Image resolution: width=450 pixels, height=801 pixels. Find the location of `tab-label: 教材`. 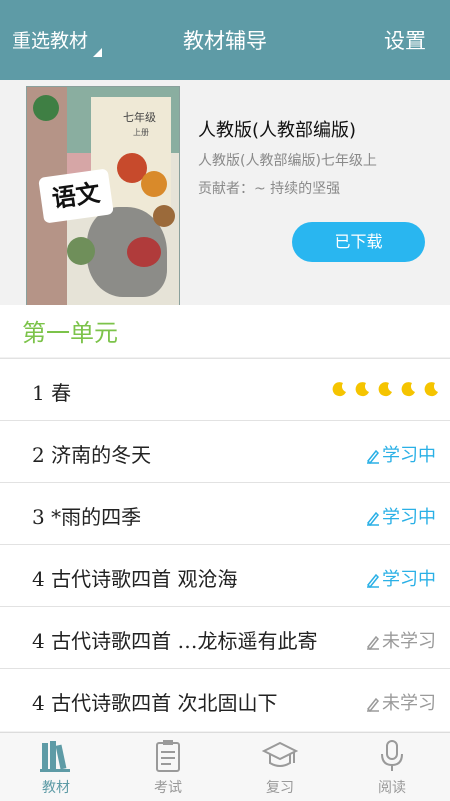

tab-label: 教材 is located at coordinates (56, 788).